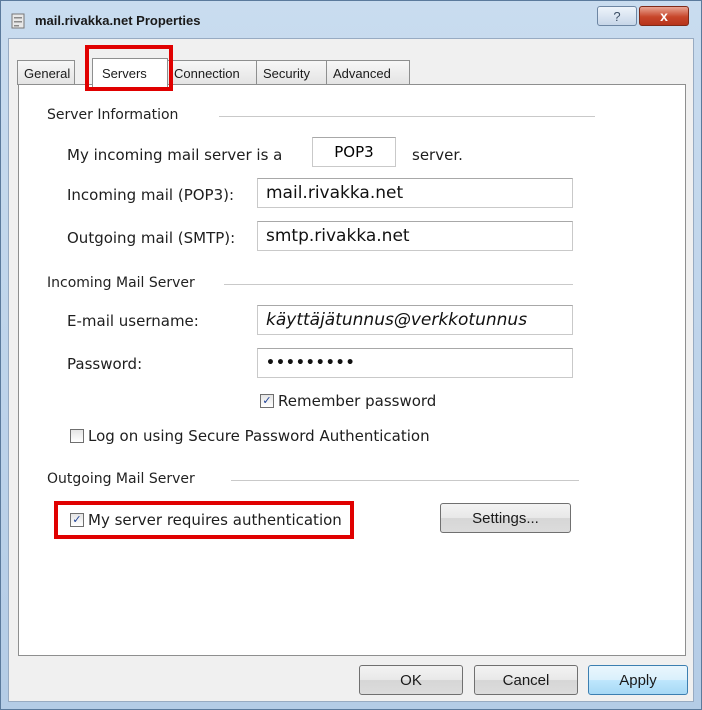 The height and width of the screenshot is (710, 702). I want to click on tab-security: Security, so click(291, 72).